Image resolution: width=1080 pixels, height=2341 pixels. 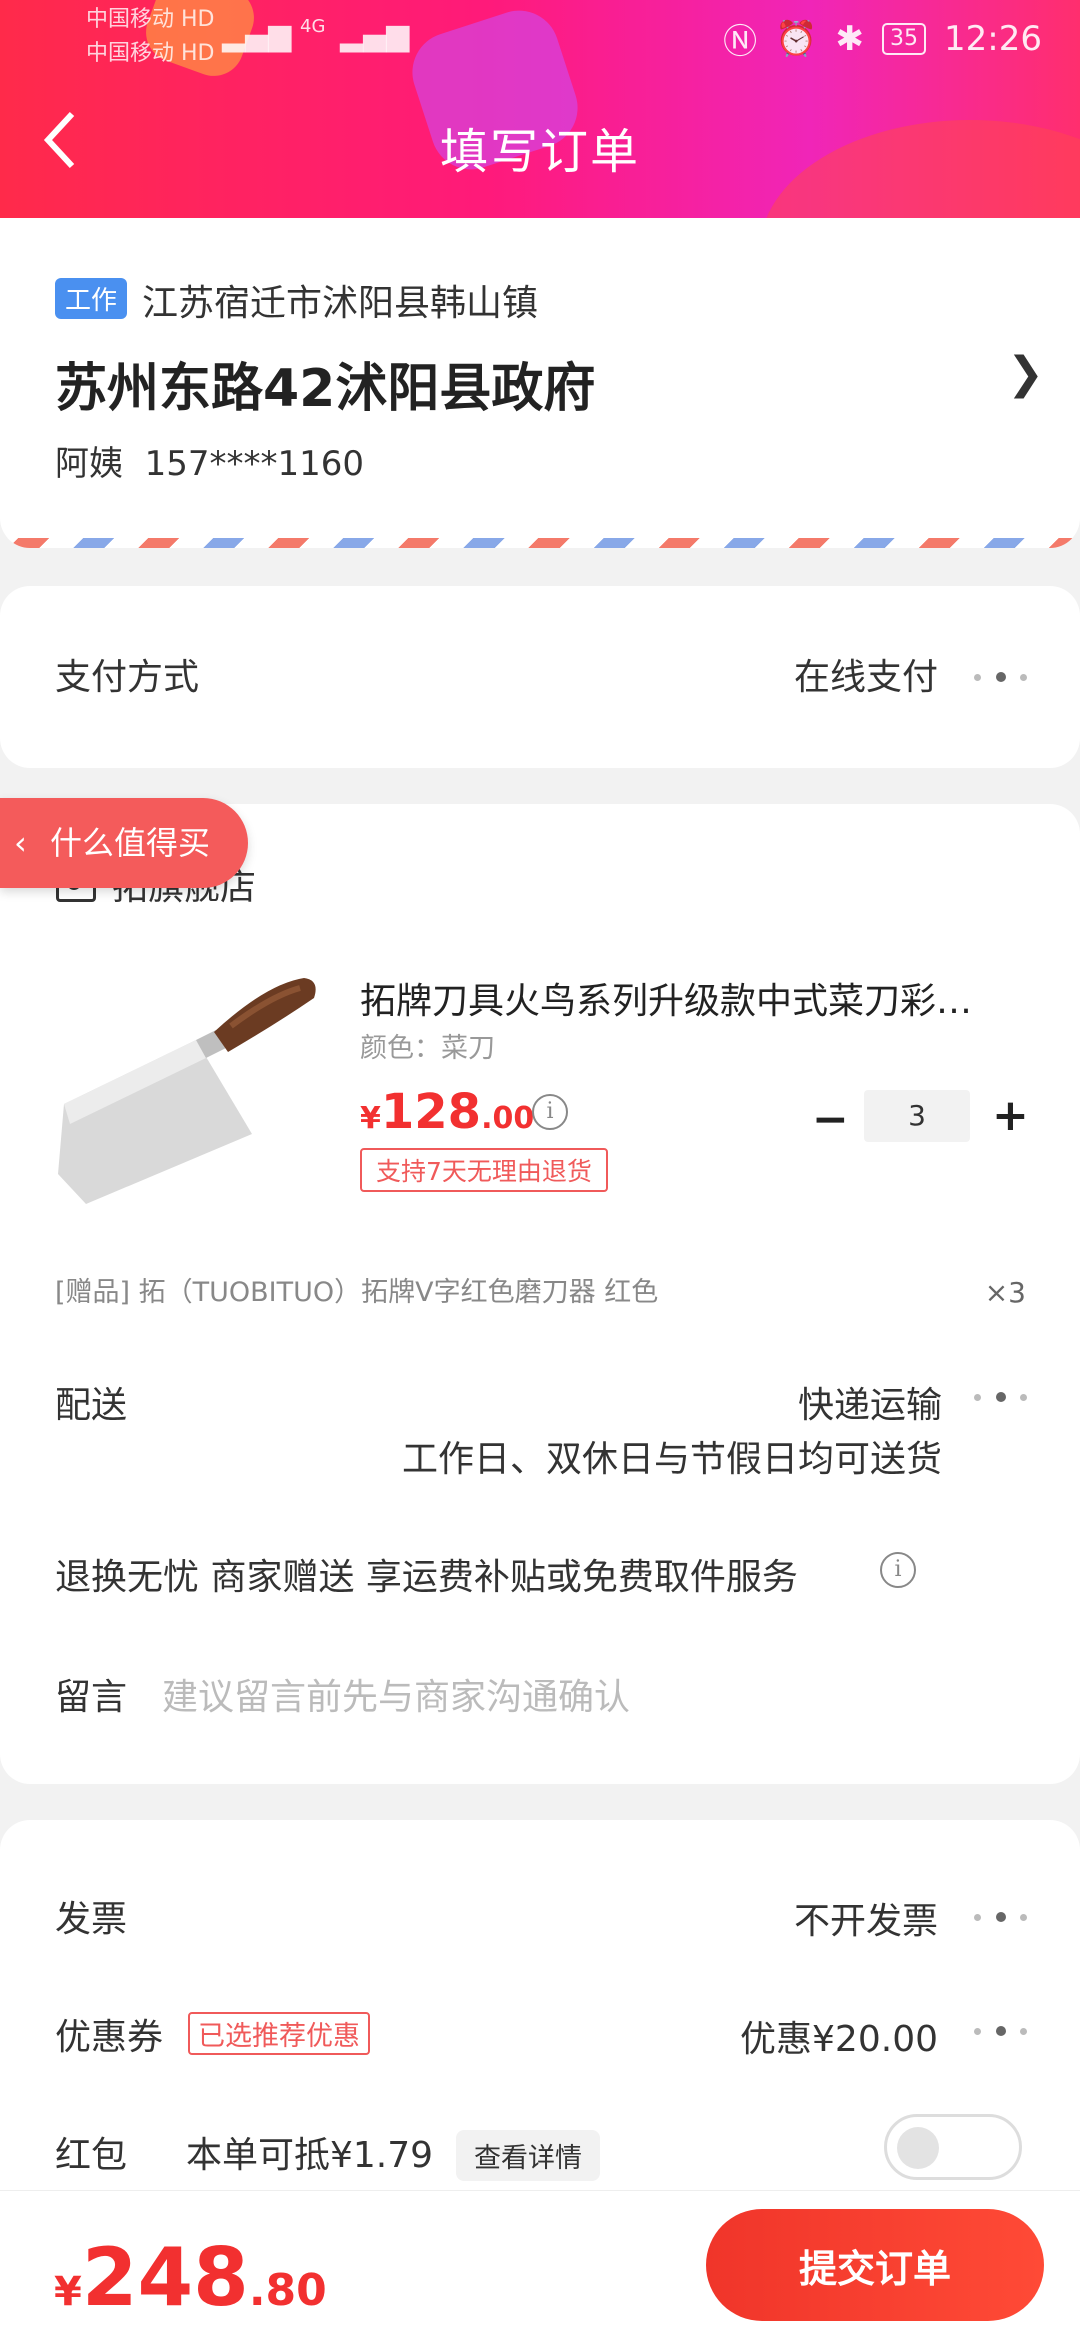 What do you see at coordinates (740, 42) in the screenshot?
I see `nfc-icon: Ⓝ` at bounding box center [740, 42].